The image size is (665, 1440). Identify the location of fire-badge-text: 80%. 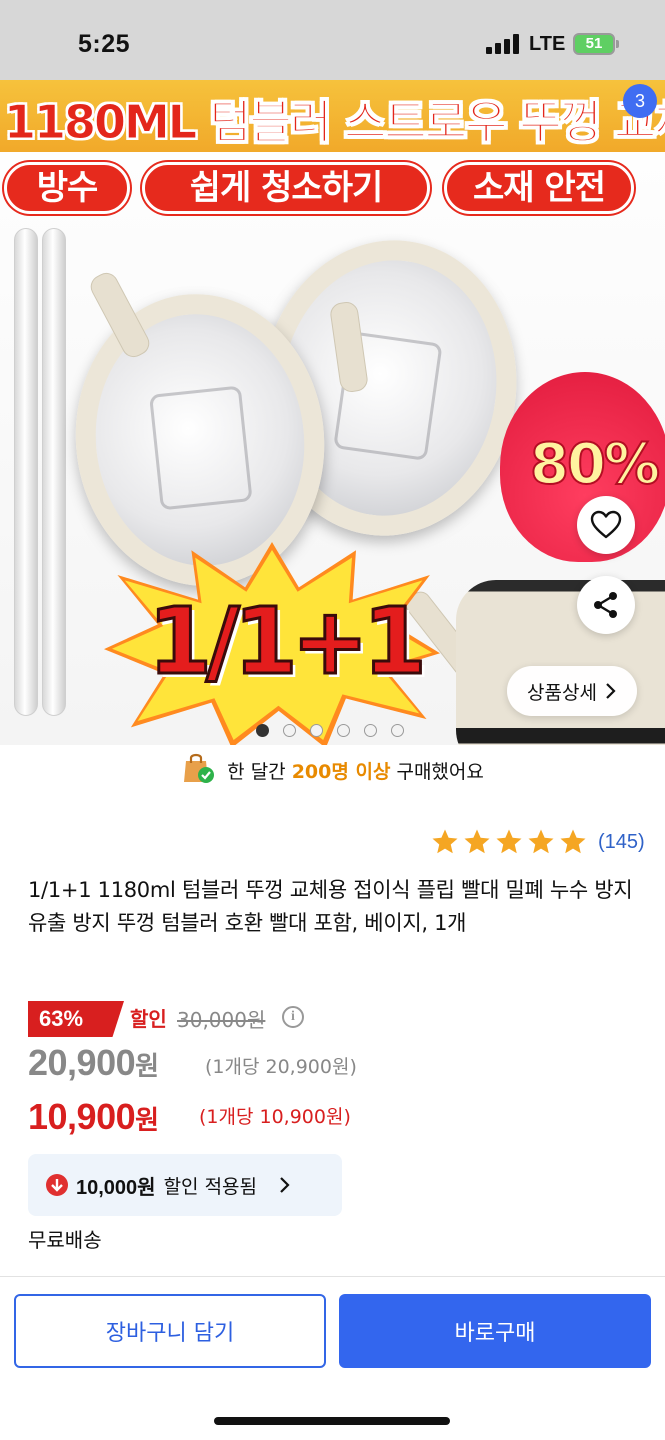
(595, 464).